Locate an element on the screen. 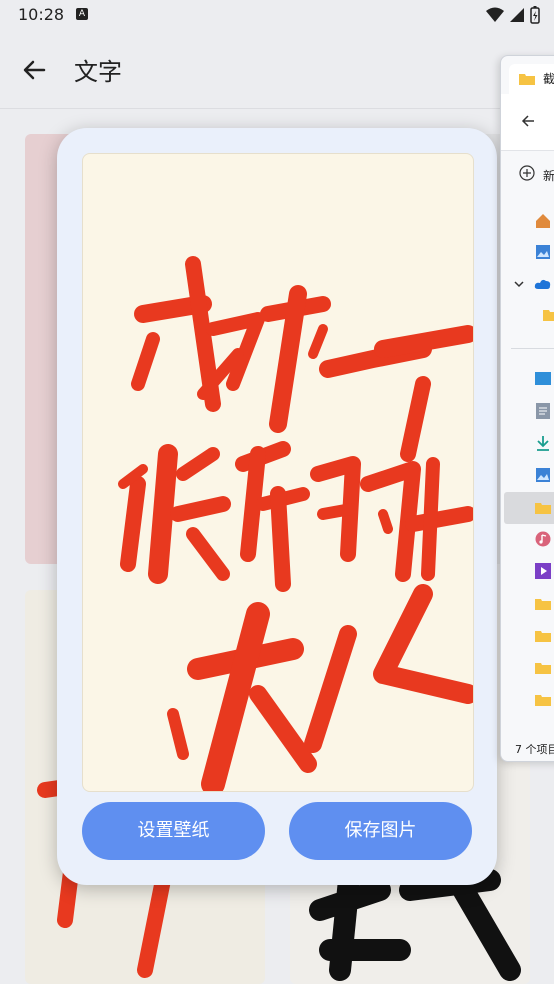  app-bar: 文字 is located at coordinates (277, 70).